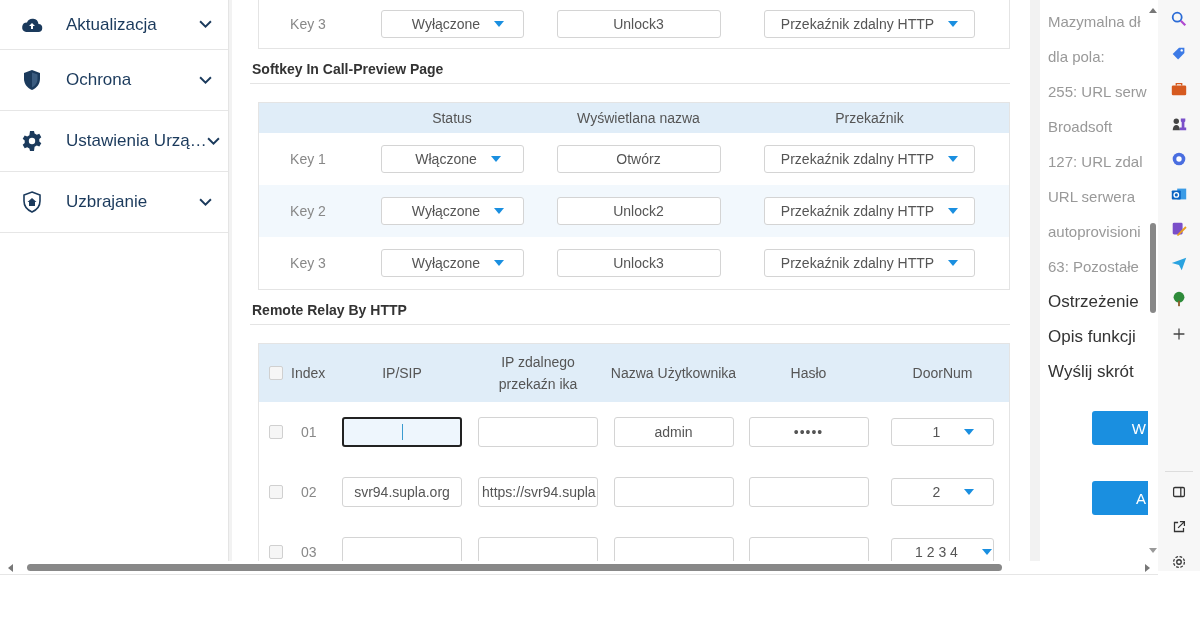 The height and width of the screenshot is (639, 1200). I want to click on door-number-dropdown: 2, so click(942, 492).